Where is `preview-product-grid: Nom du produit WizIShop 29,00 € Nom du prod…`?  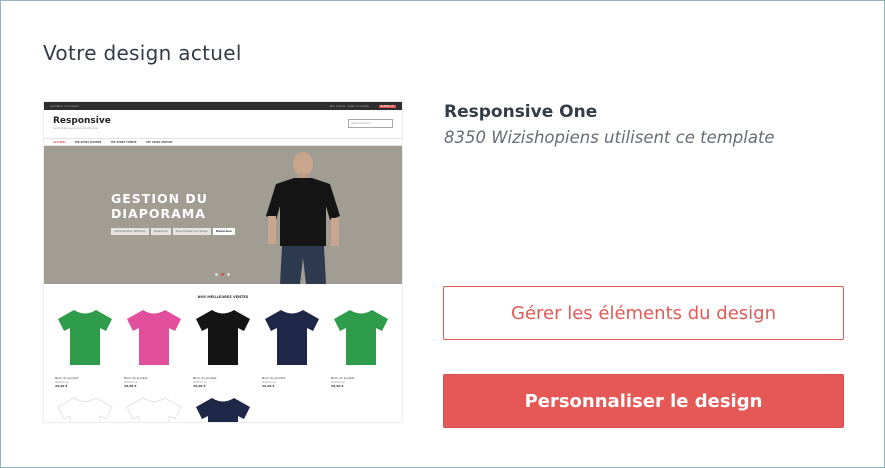 preview-product-grid: Nom du produit WizIShop 29,00 € Nom du prod… is located at coordinates (224, 364).